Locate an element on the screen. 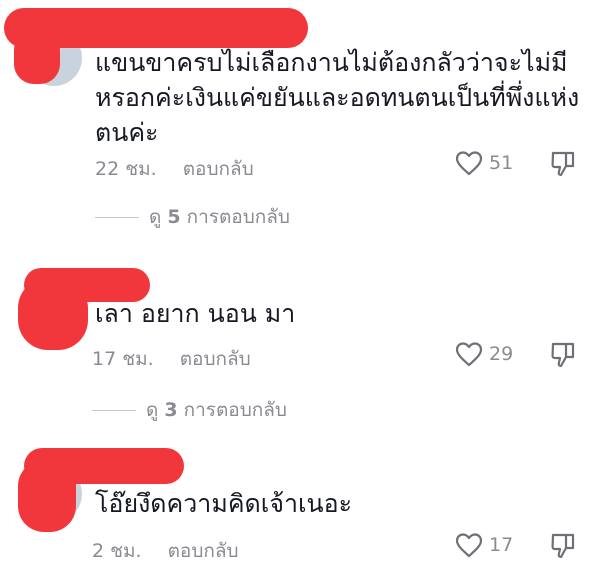 The image size is (600, 568). comment-meta: 2 ชม. ตอบกลับ is located at coordinates (165, 551).